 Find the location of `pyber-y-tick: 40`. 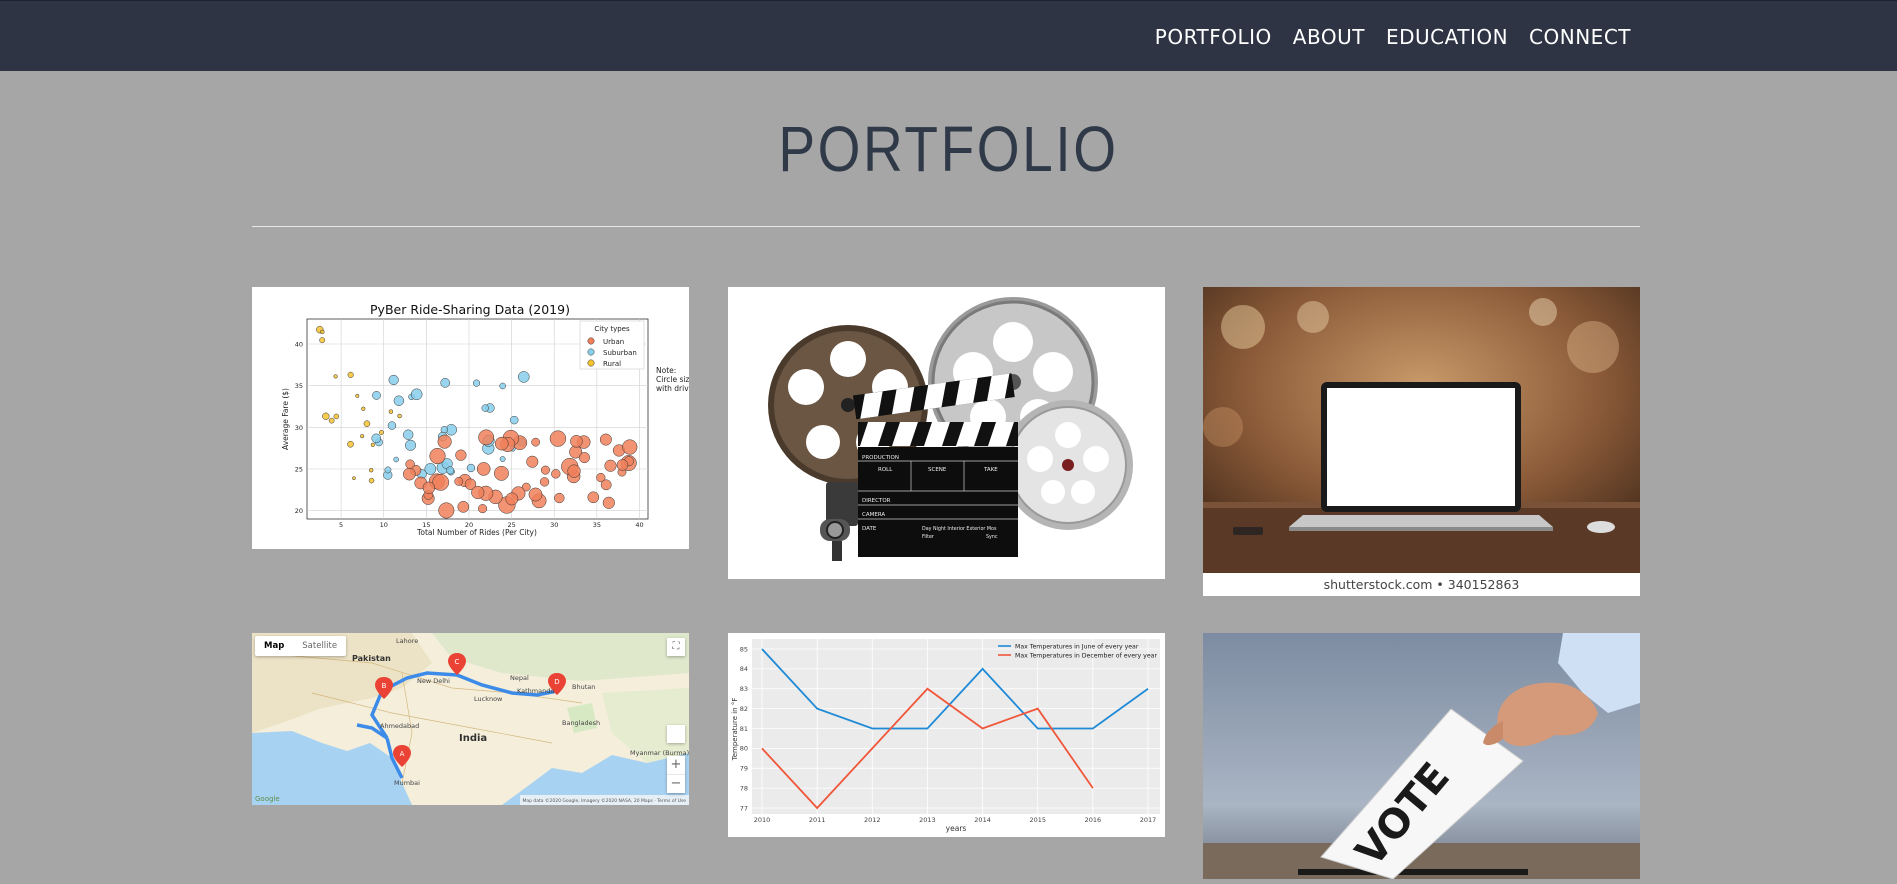

pyber-y-tick: 40 is located at coordinates (299, 345).